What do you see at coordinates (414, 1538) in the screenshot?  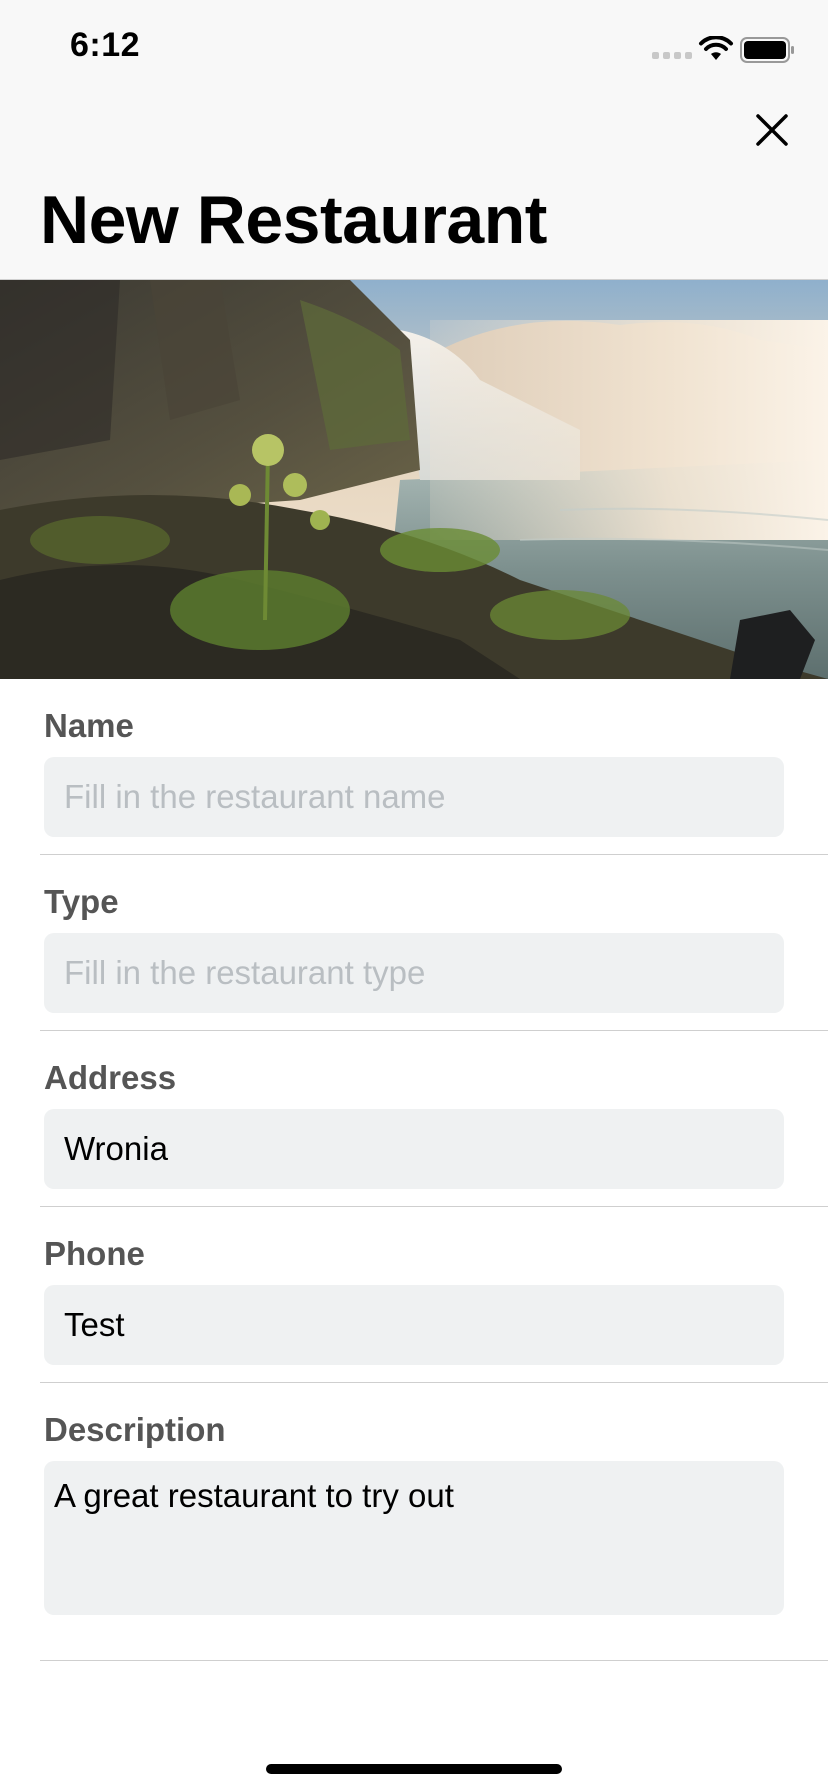 I see `description-textarea: A great restaurant to try out` at bounding box center [414, 1538].